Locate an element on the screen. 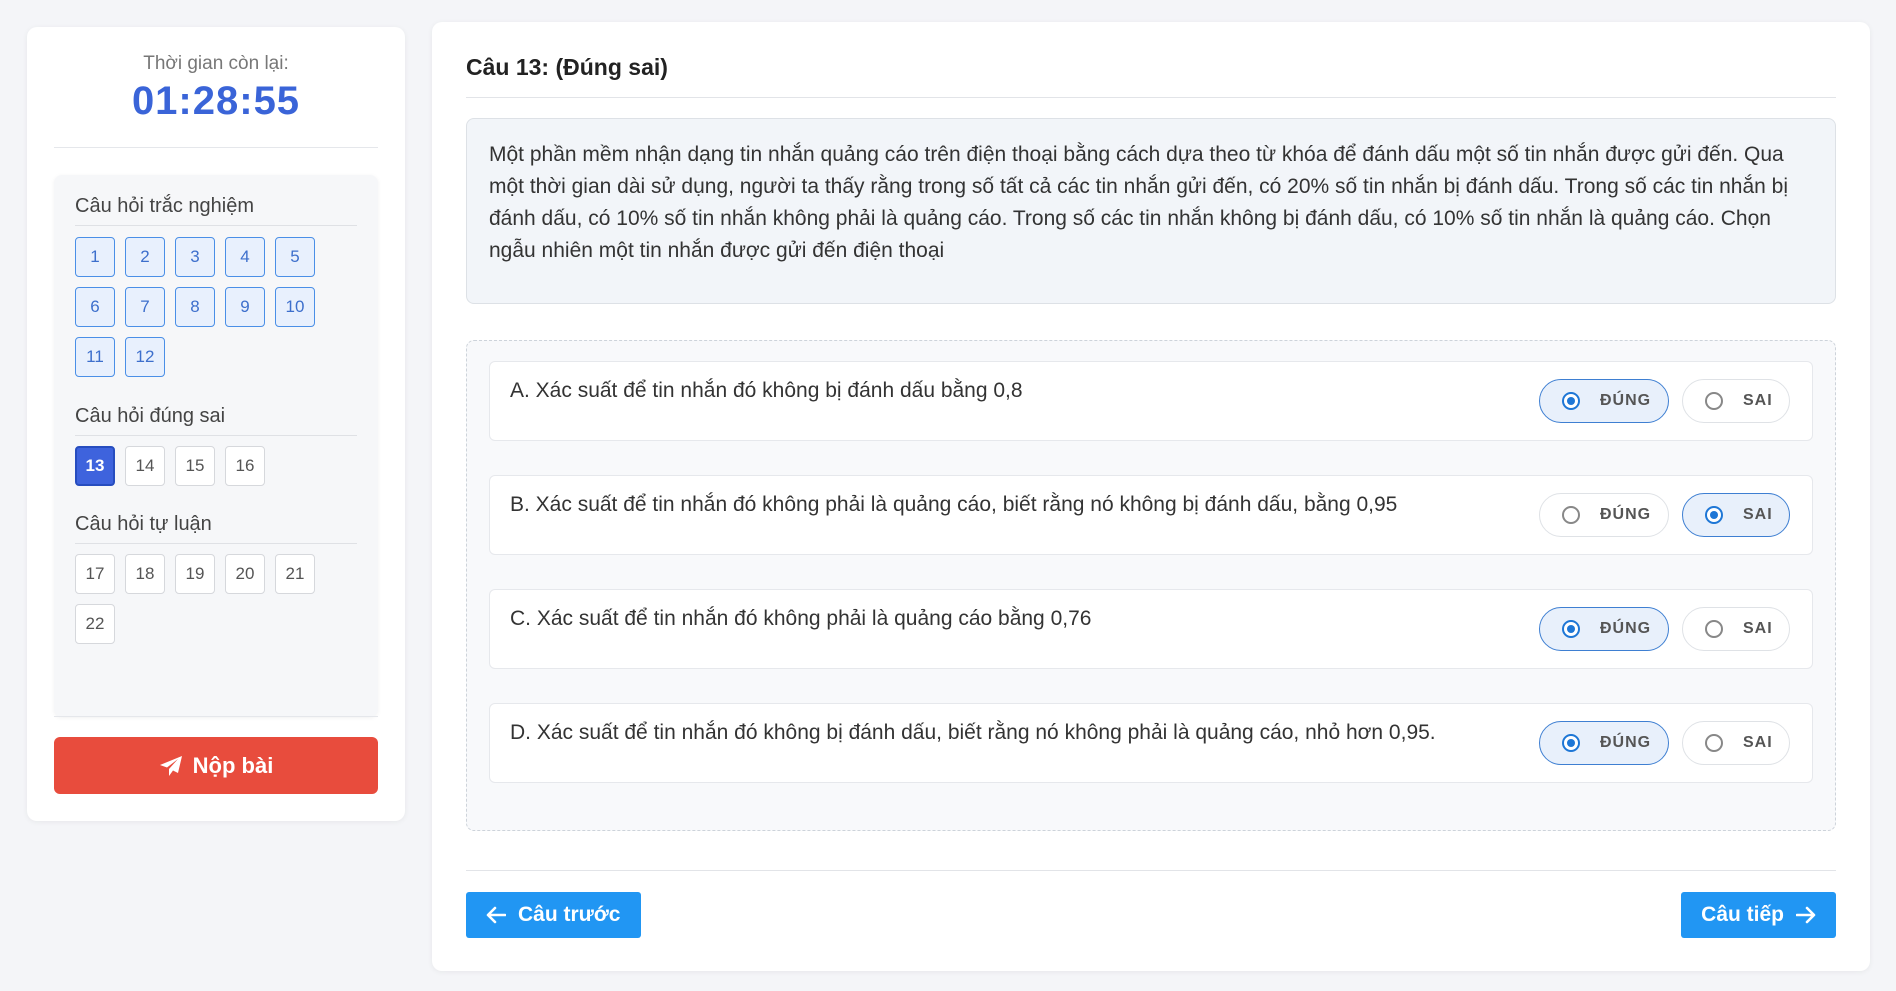 Image resolution: width=1896 pixels, height=991 pixels. question-button-21: 21 is located at coordinates (295, 574).